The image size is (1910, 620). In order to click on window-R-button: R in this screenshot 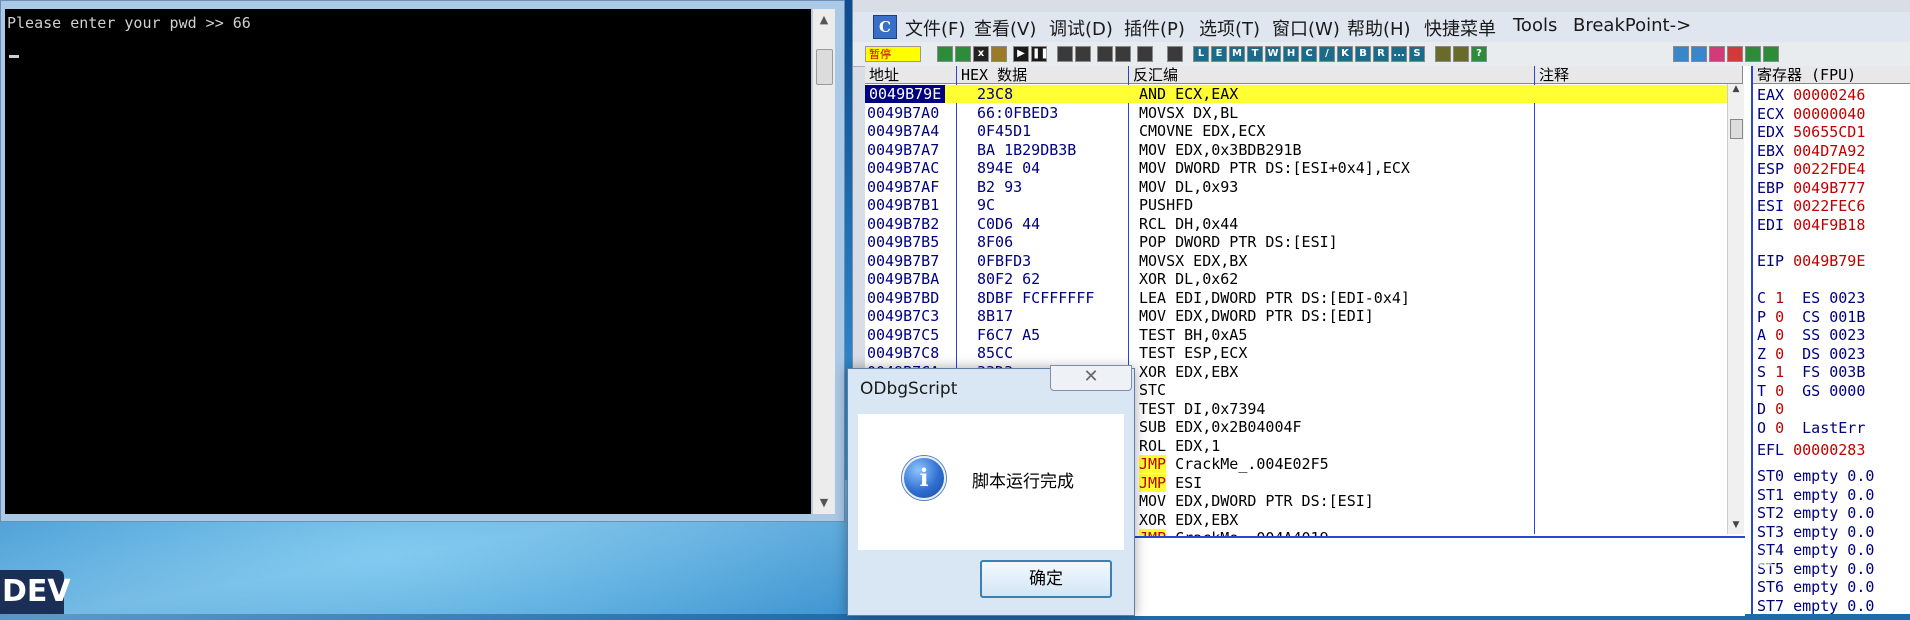, I will do `click(1381, 54)`.